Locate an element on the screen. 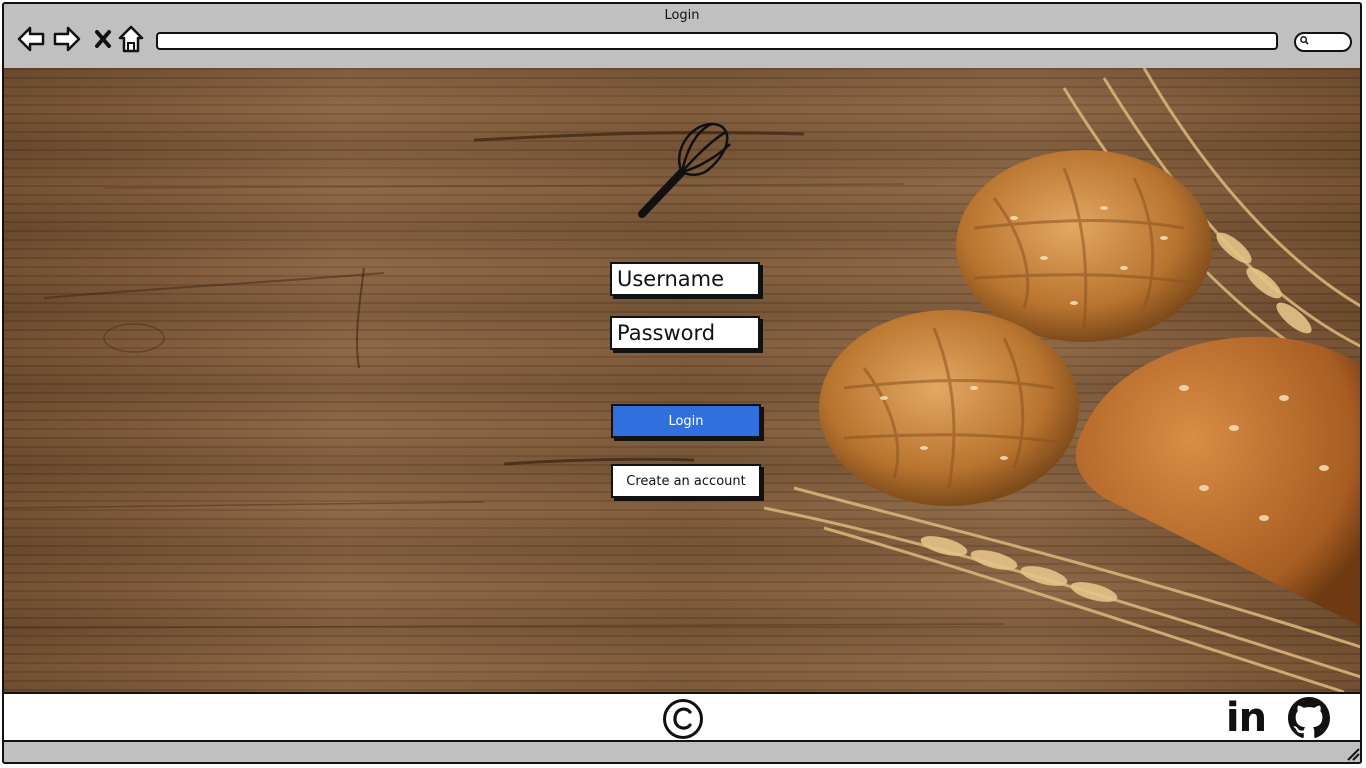  home-icon is located at coordinates (131, 39).